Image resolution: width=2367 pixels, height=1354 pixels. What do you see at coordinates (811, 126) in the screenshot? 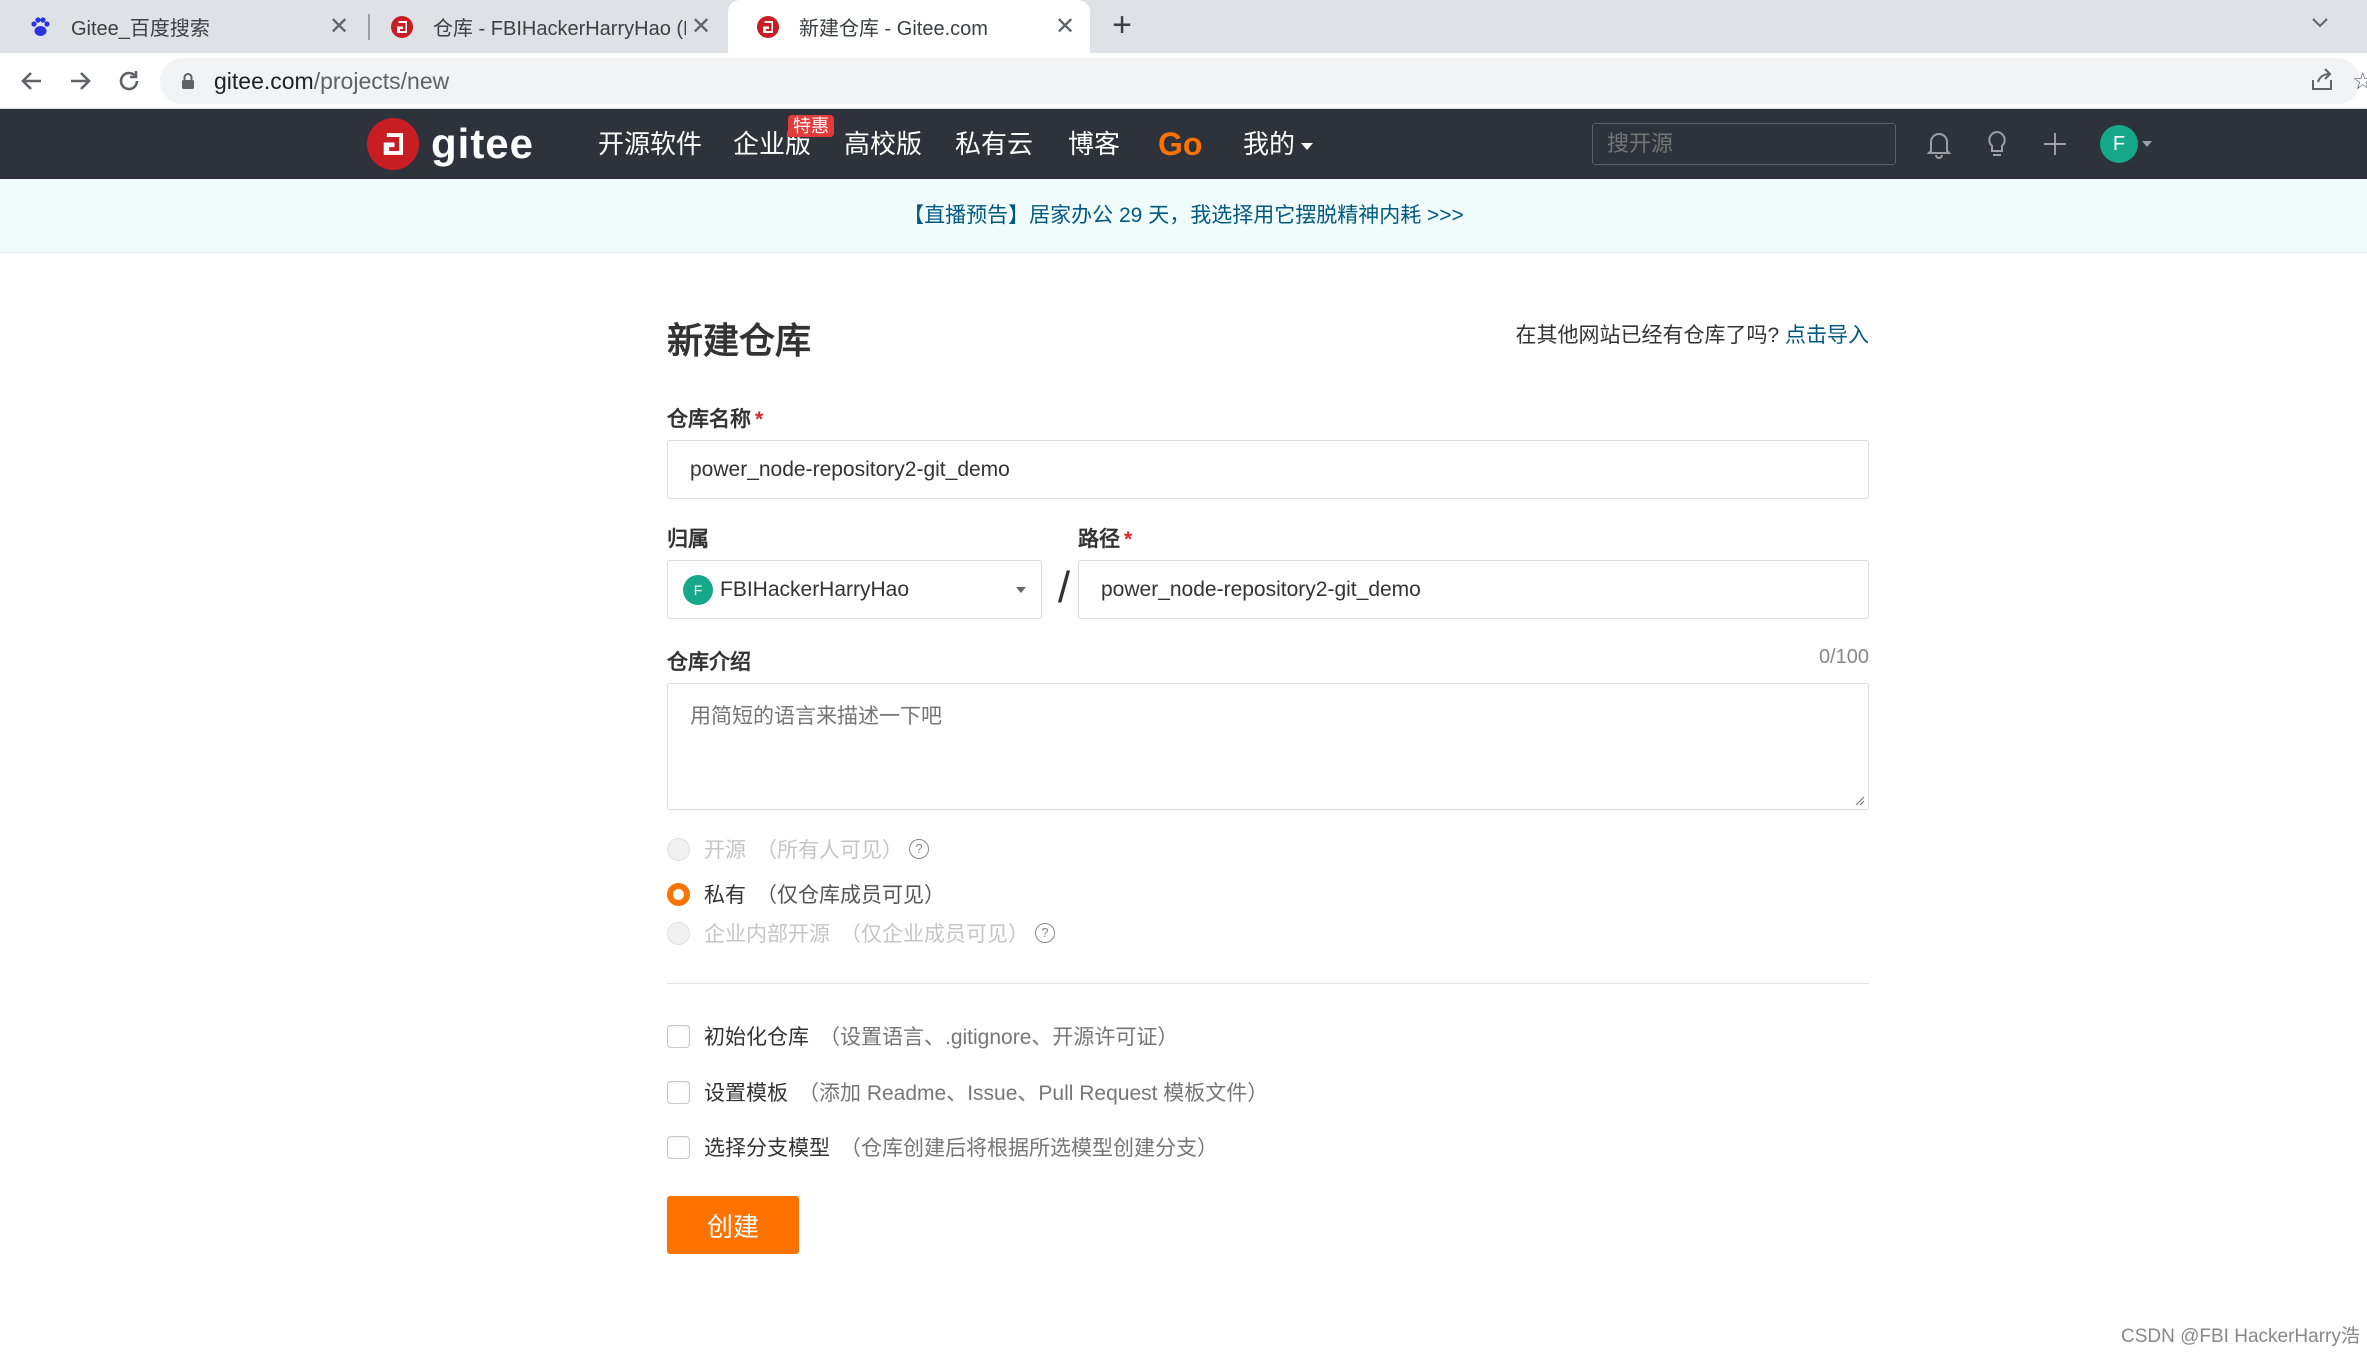
I see `promo-badge: 特惠` at bounding box center [811, 126].